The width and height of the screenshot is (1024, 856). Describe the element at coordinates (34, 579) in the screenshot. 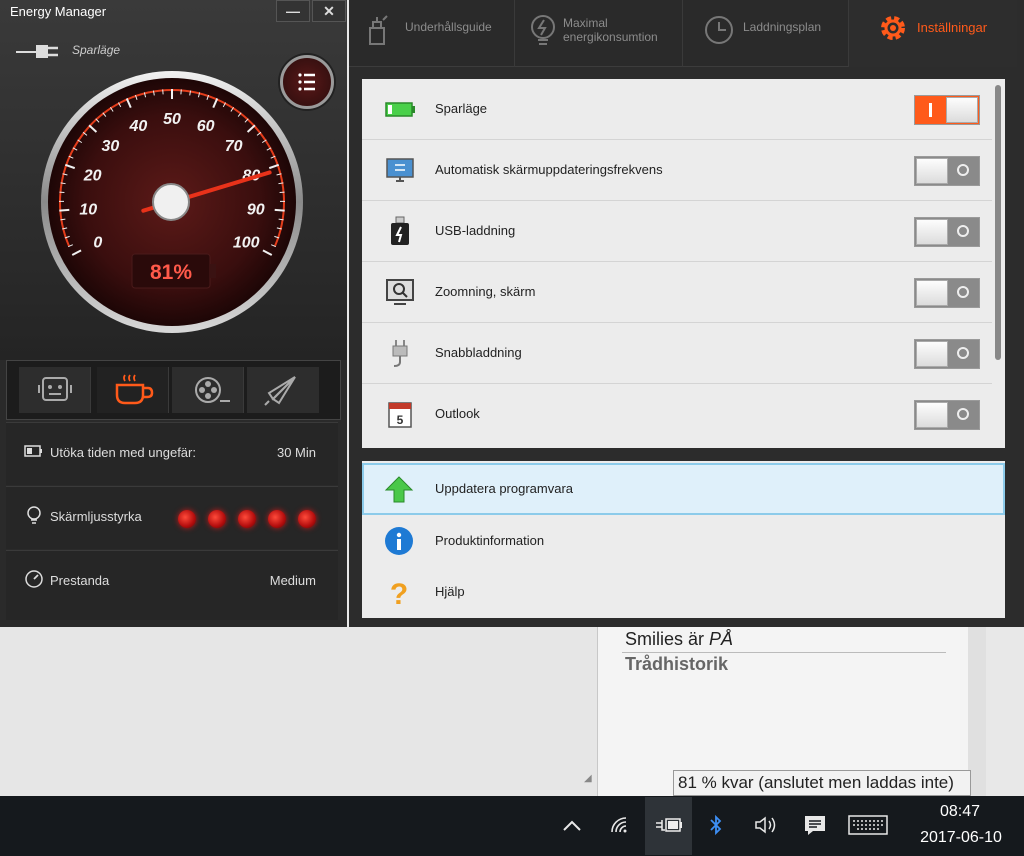

I see `speedometer-small-icon` at that location.